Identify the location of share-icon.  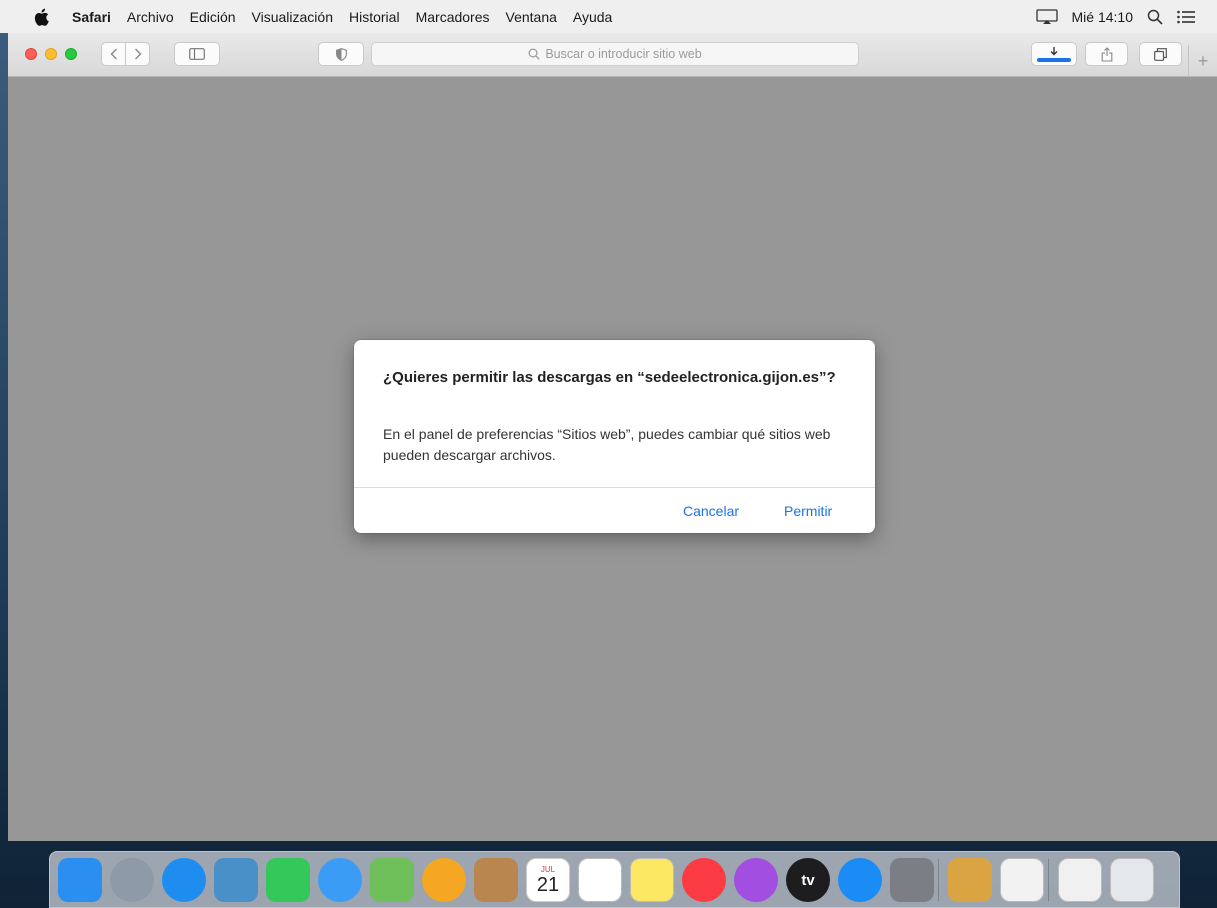
(1106, 54).